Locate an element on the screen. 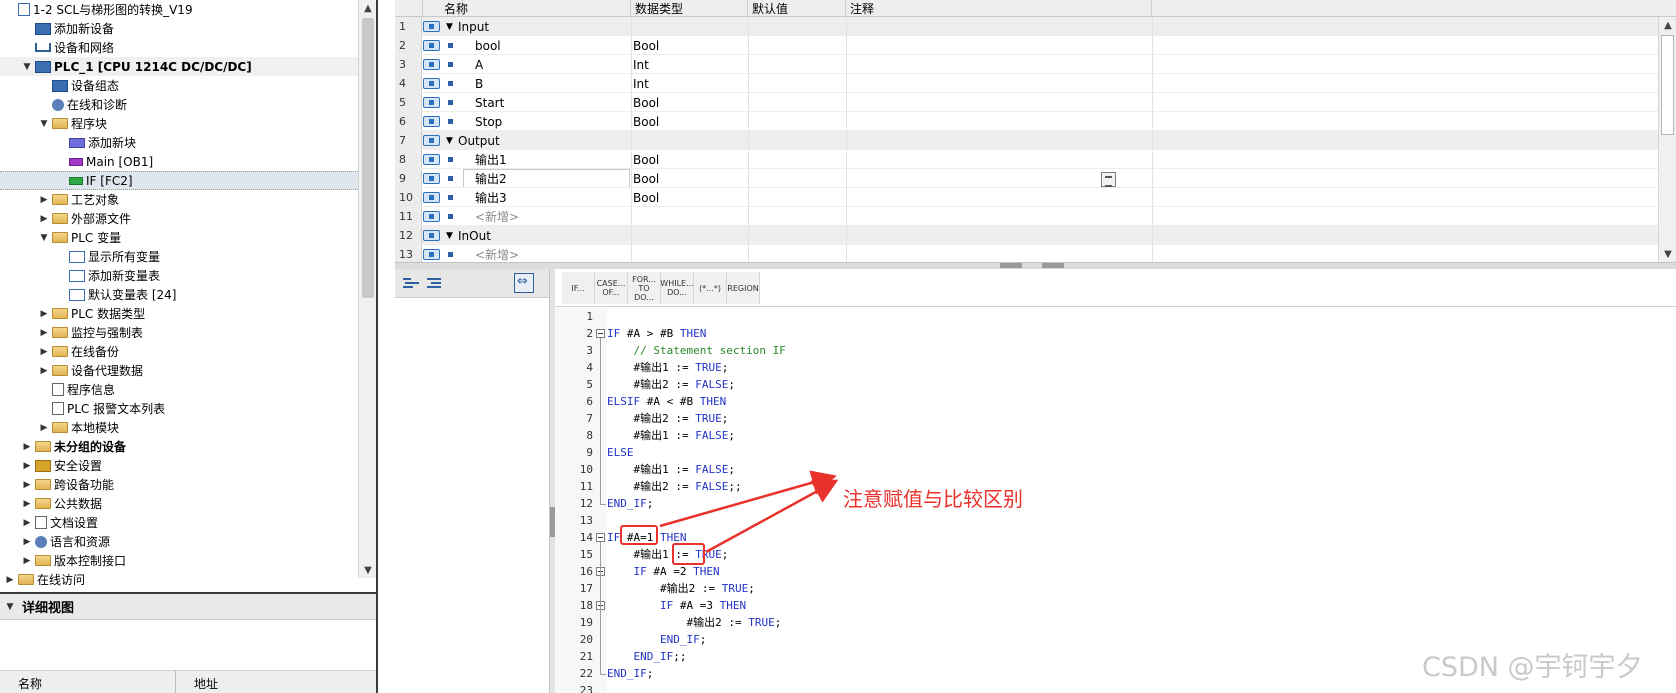 This screenshot has height=693, width=1676. annotation-arrows is located at coordinates (749, 512).